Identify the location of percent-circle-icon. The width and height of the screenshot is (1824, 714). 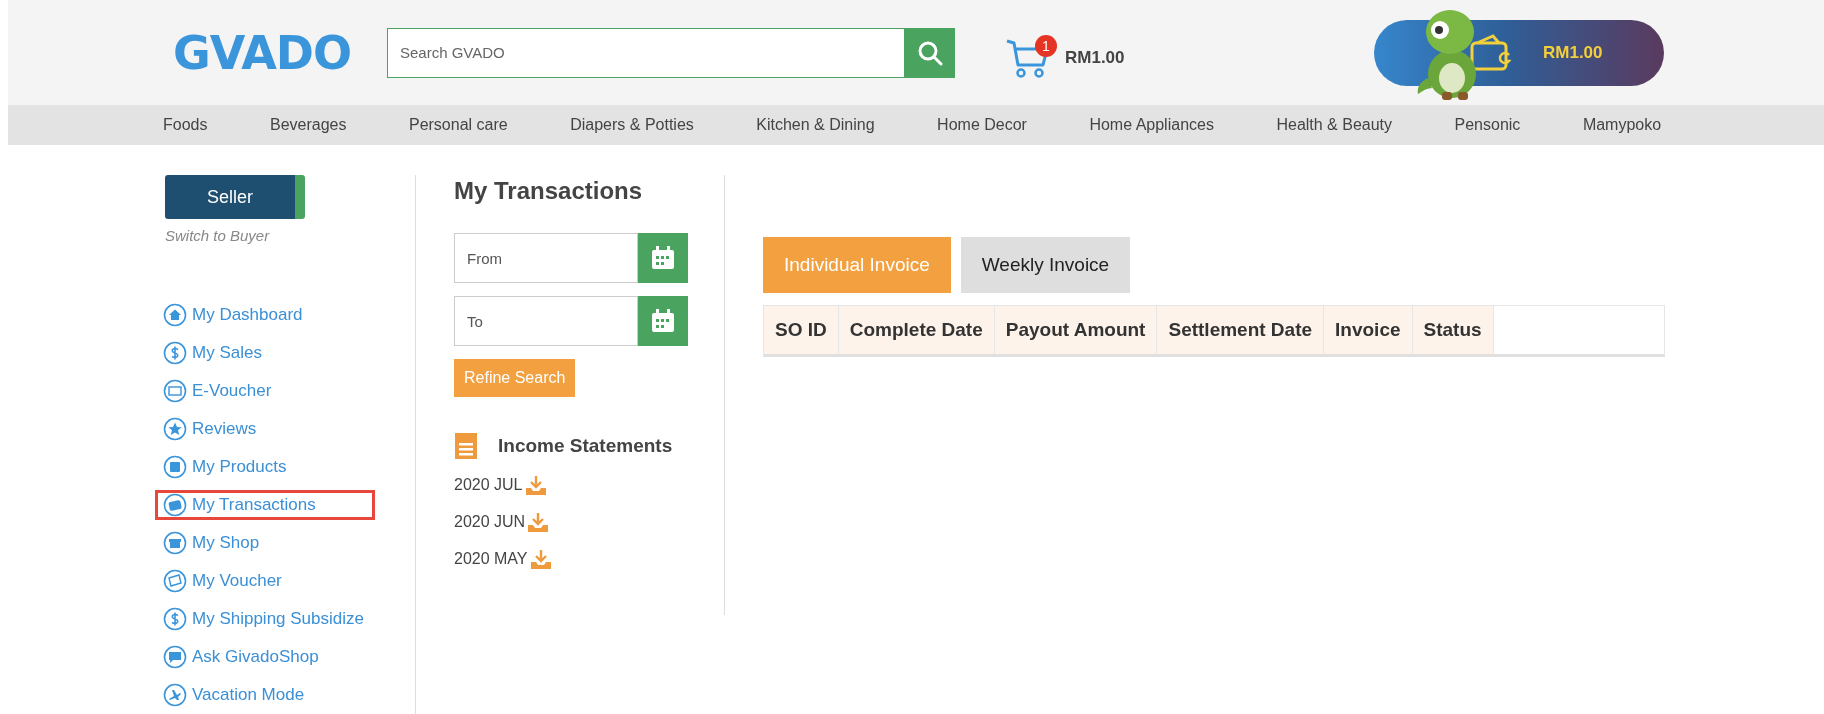
(175, 581).